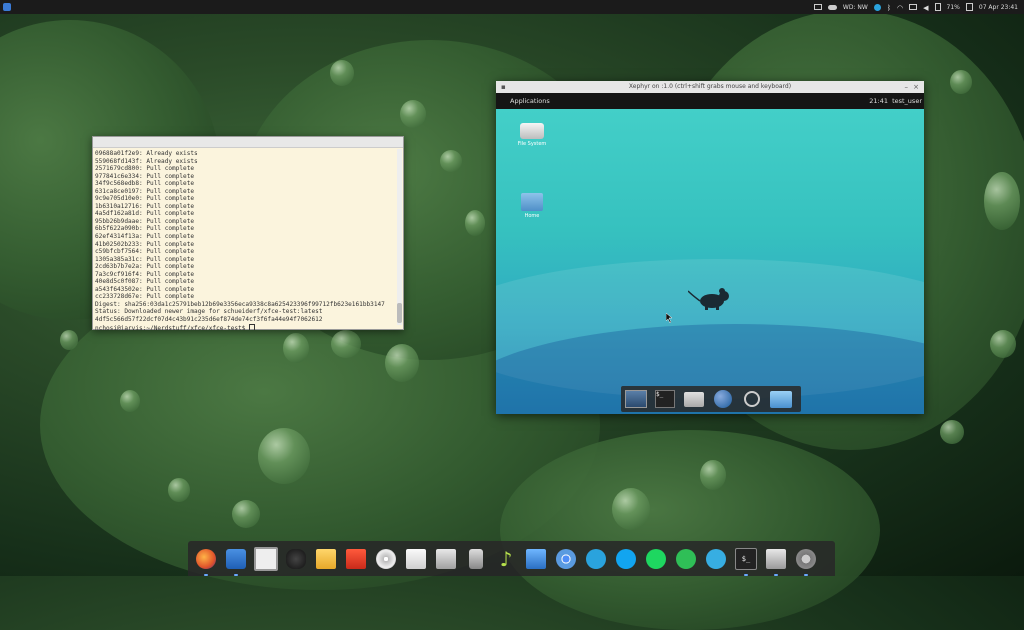 The height and width of the screenshot is (630, 1024). I want to click on terminal-line: 40e8d5c0f087: Pull complete, so click(145, 282).